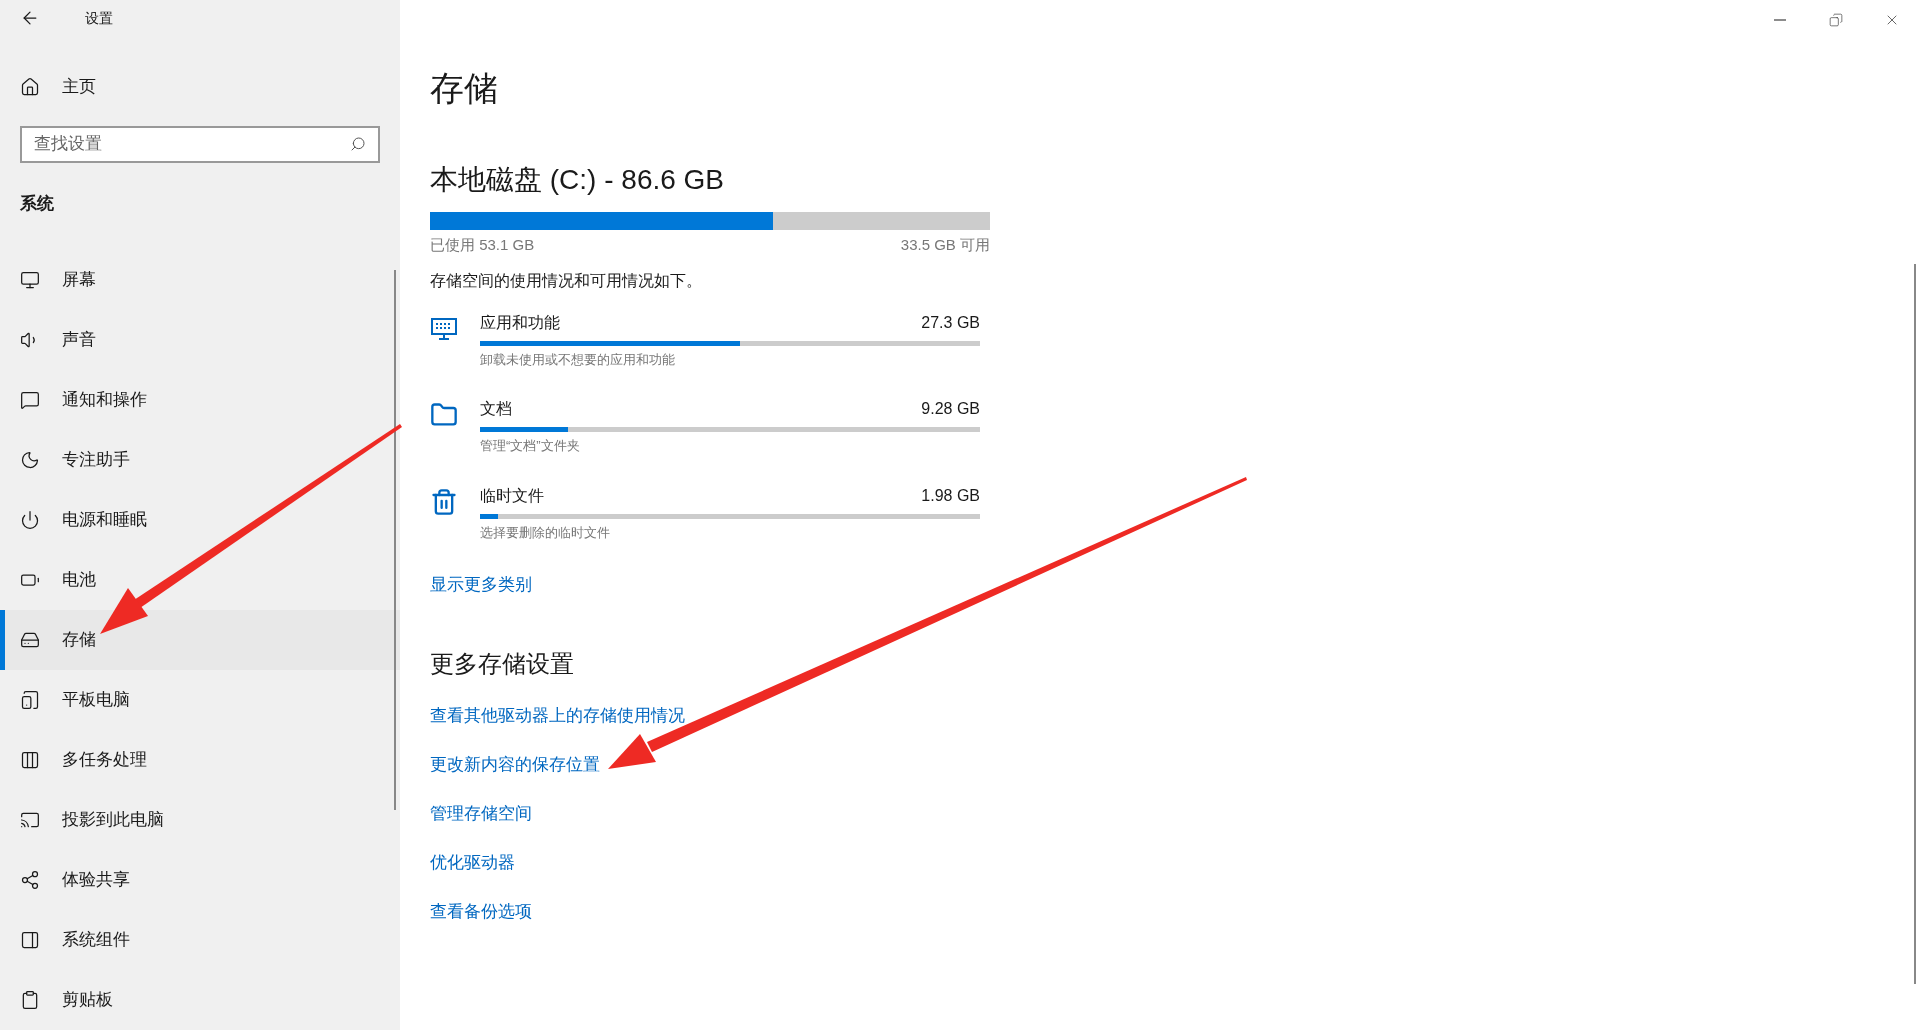 This screenshot has height=1030, width=1920. What do you see at coordinates (520, 322) in the screenshot?
I see `category-name: 应用和功能` at bounding box center [520, 322].